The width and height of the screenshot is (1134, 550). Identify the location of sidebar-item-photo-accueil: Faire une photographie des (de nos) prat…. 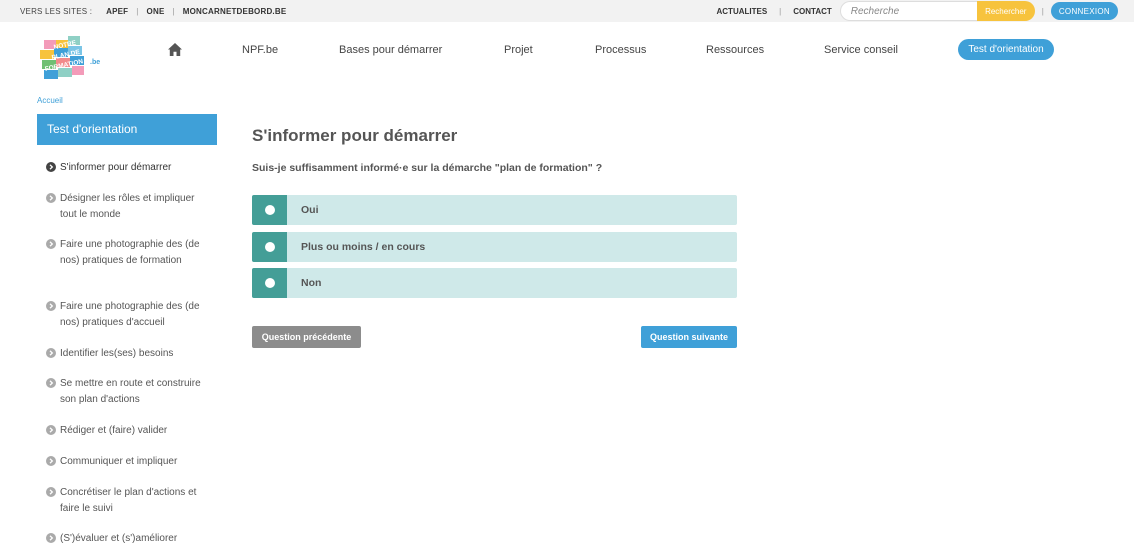
(126, 314).